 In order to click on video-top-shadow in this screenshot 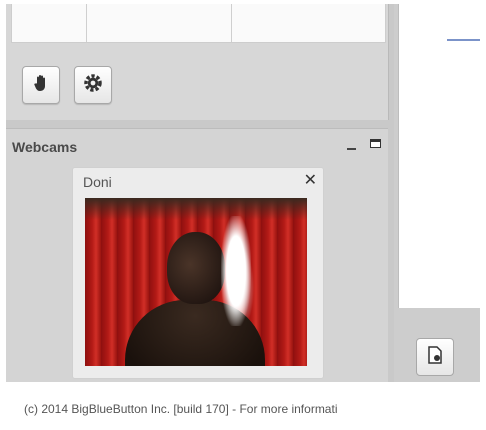, I will do `click(196, 209)`.